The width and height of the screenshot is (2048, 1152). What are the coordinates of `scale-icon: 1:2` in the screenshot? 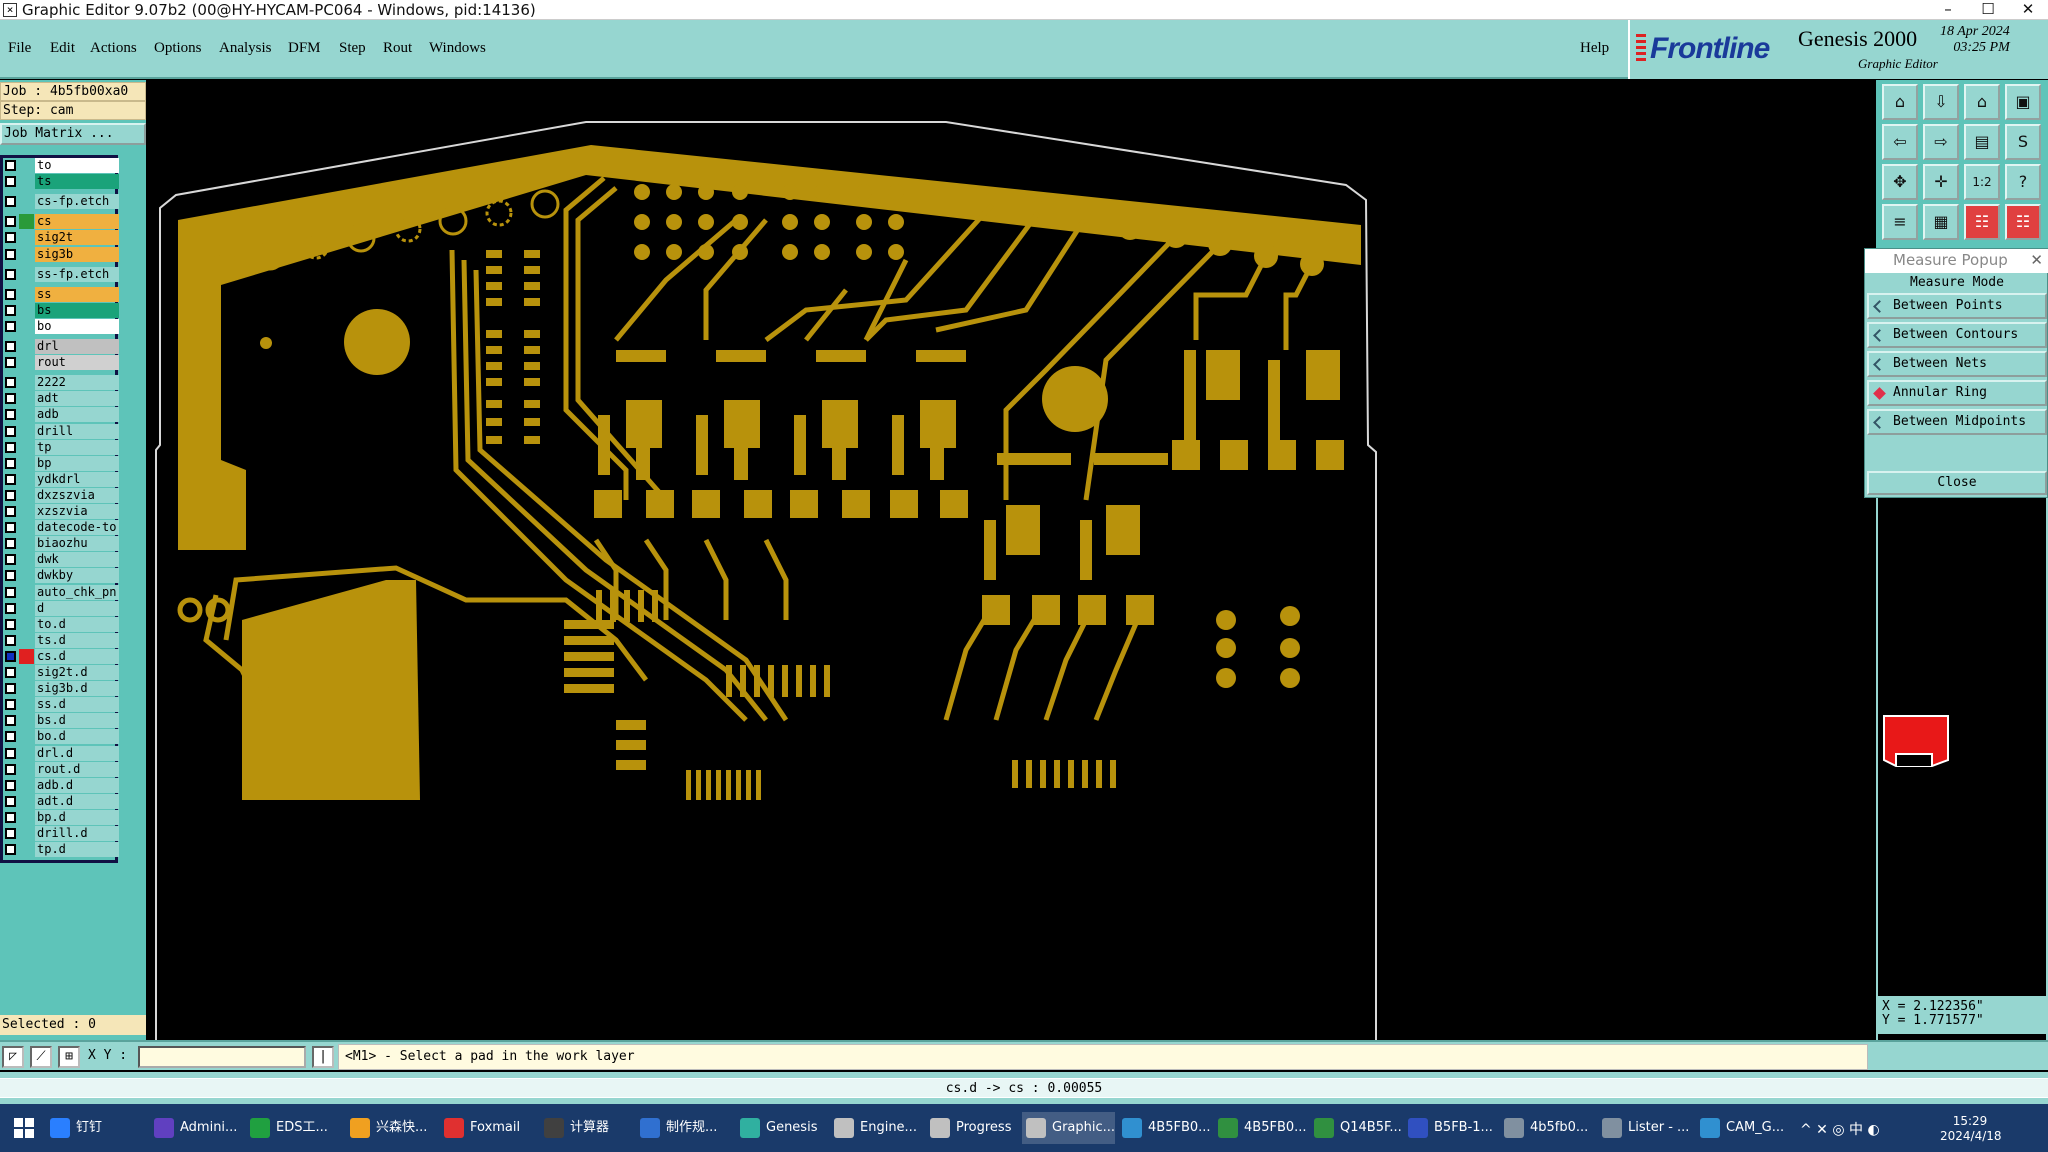 It's located at (1982, 182).